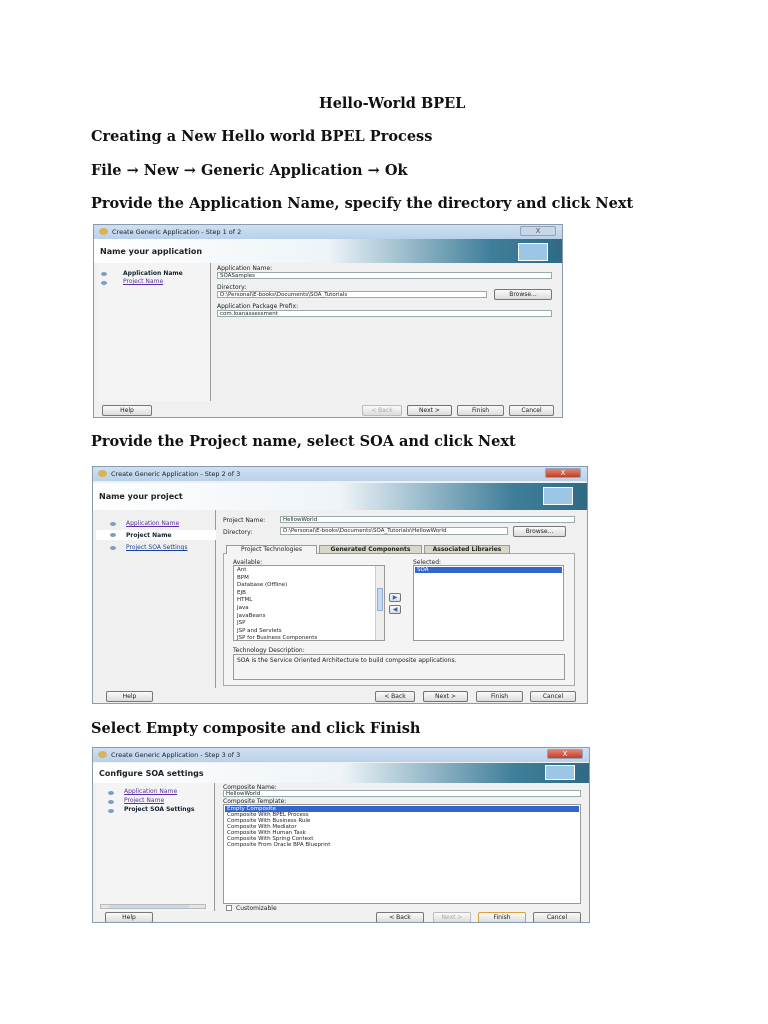 Image resolution: width=768 pixels, height=1024 pixels. Describe the element at coordinates (154, 332) in the screenshot. I see `wizard-nav: Application Name Project Name` at that location.